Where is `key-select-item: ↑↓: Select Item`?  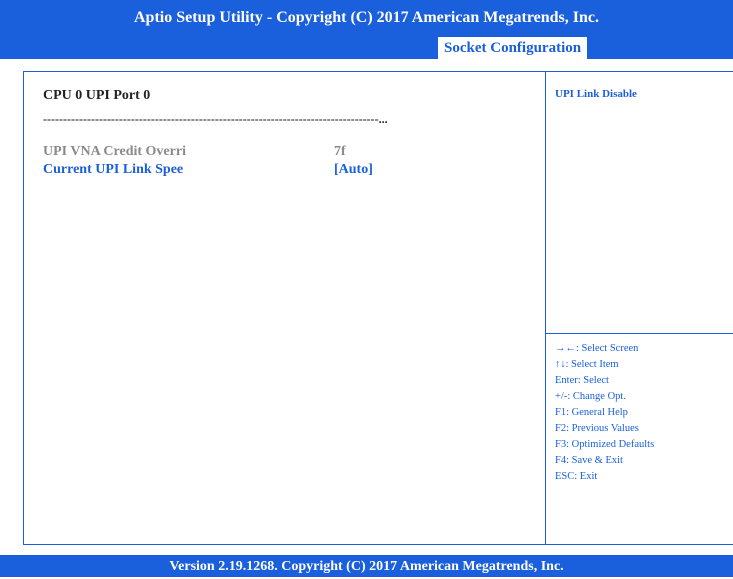 key-select-item: ↑↓: Select Item is located at coordinates (587, 364).